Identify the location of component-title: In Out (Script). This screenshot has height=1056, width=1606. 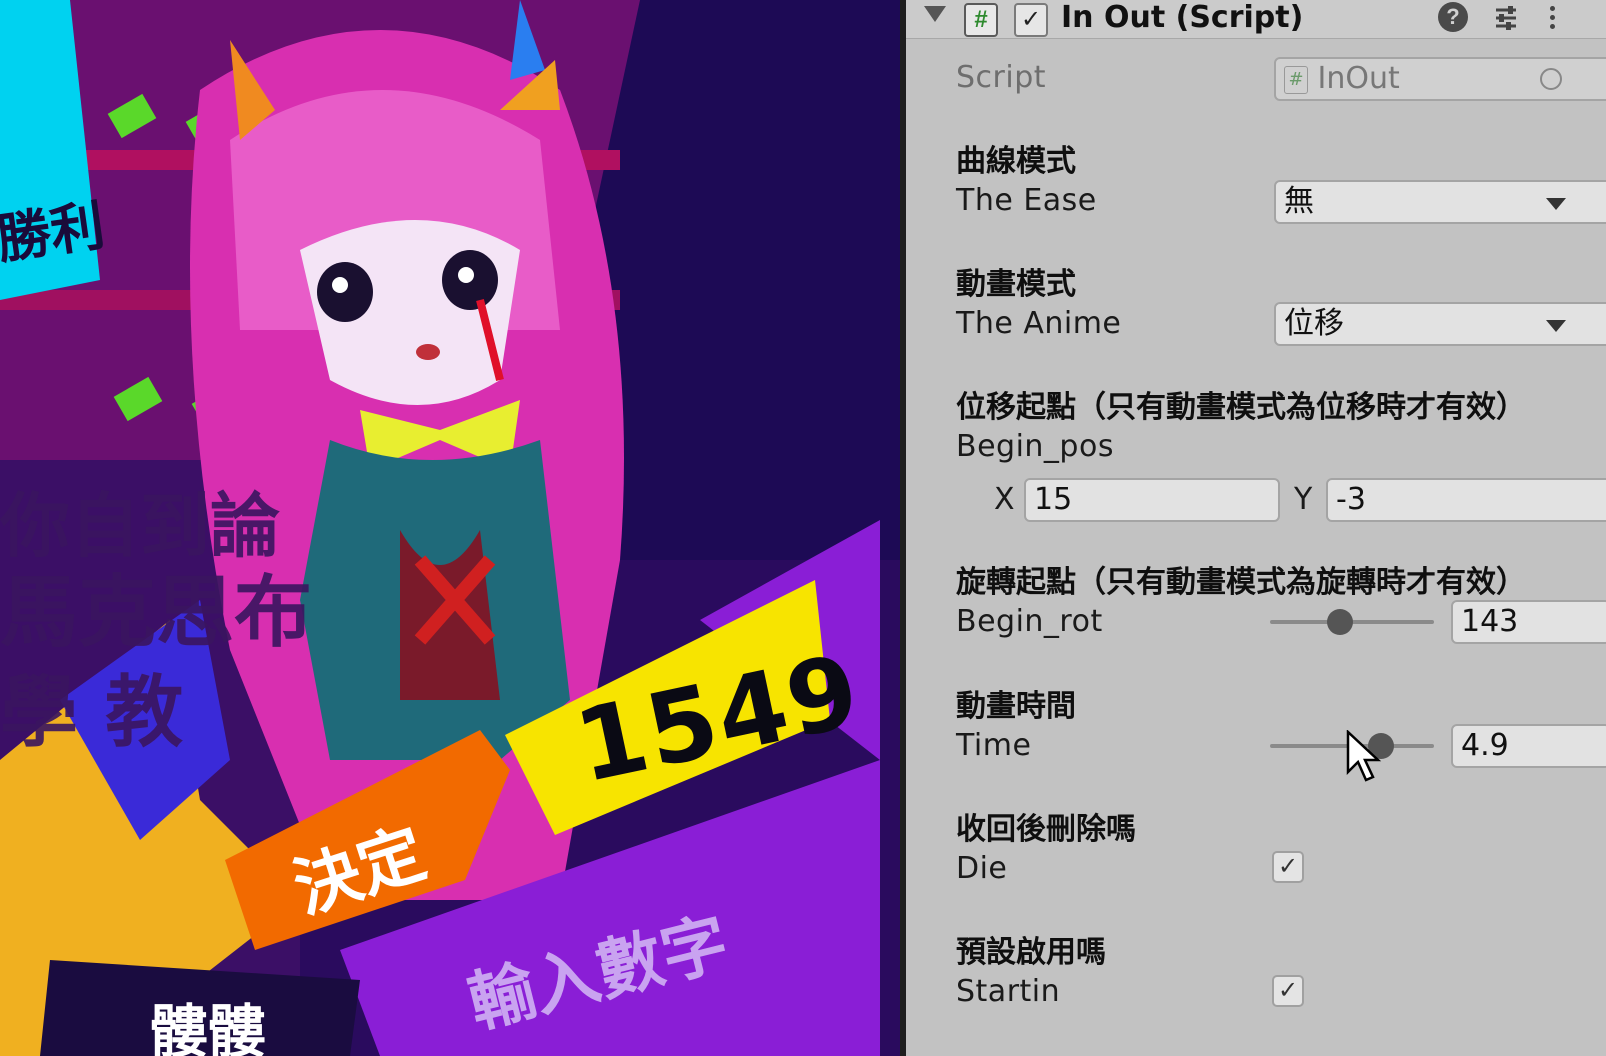
(1182, 17).